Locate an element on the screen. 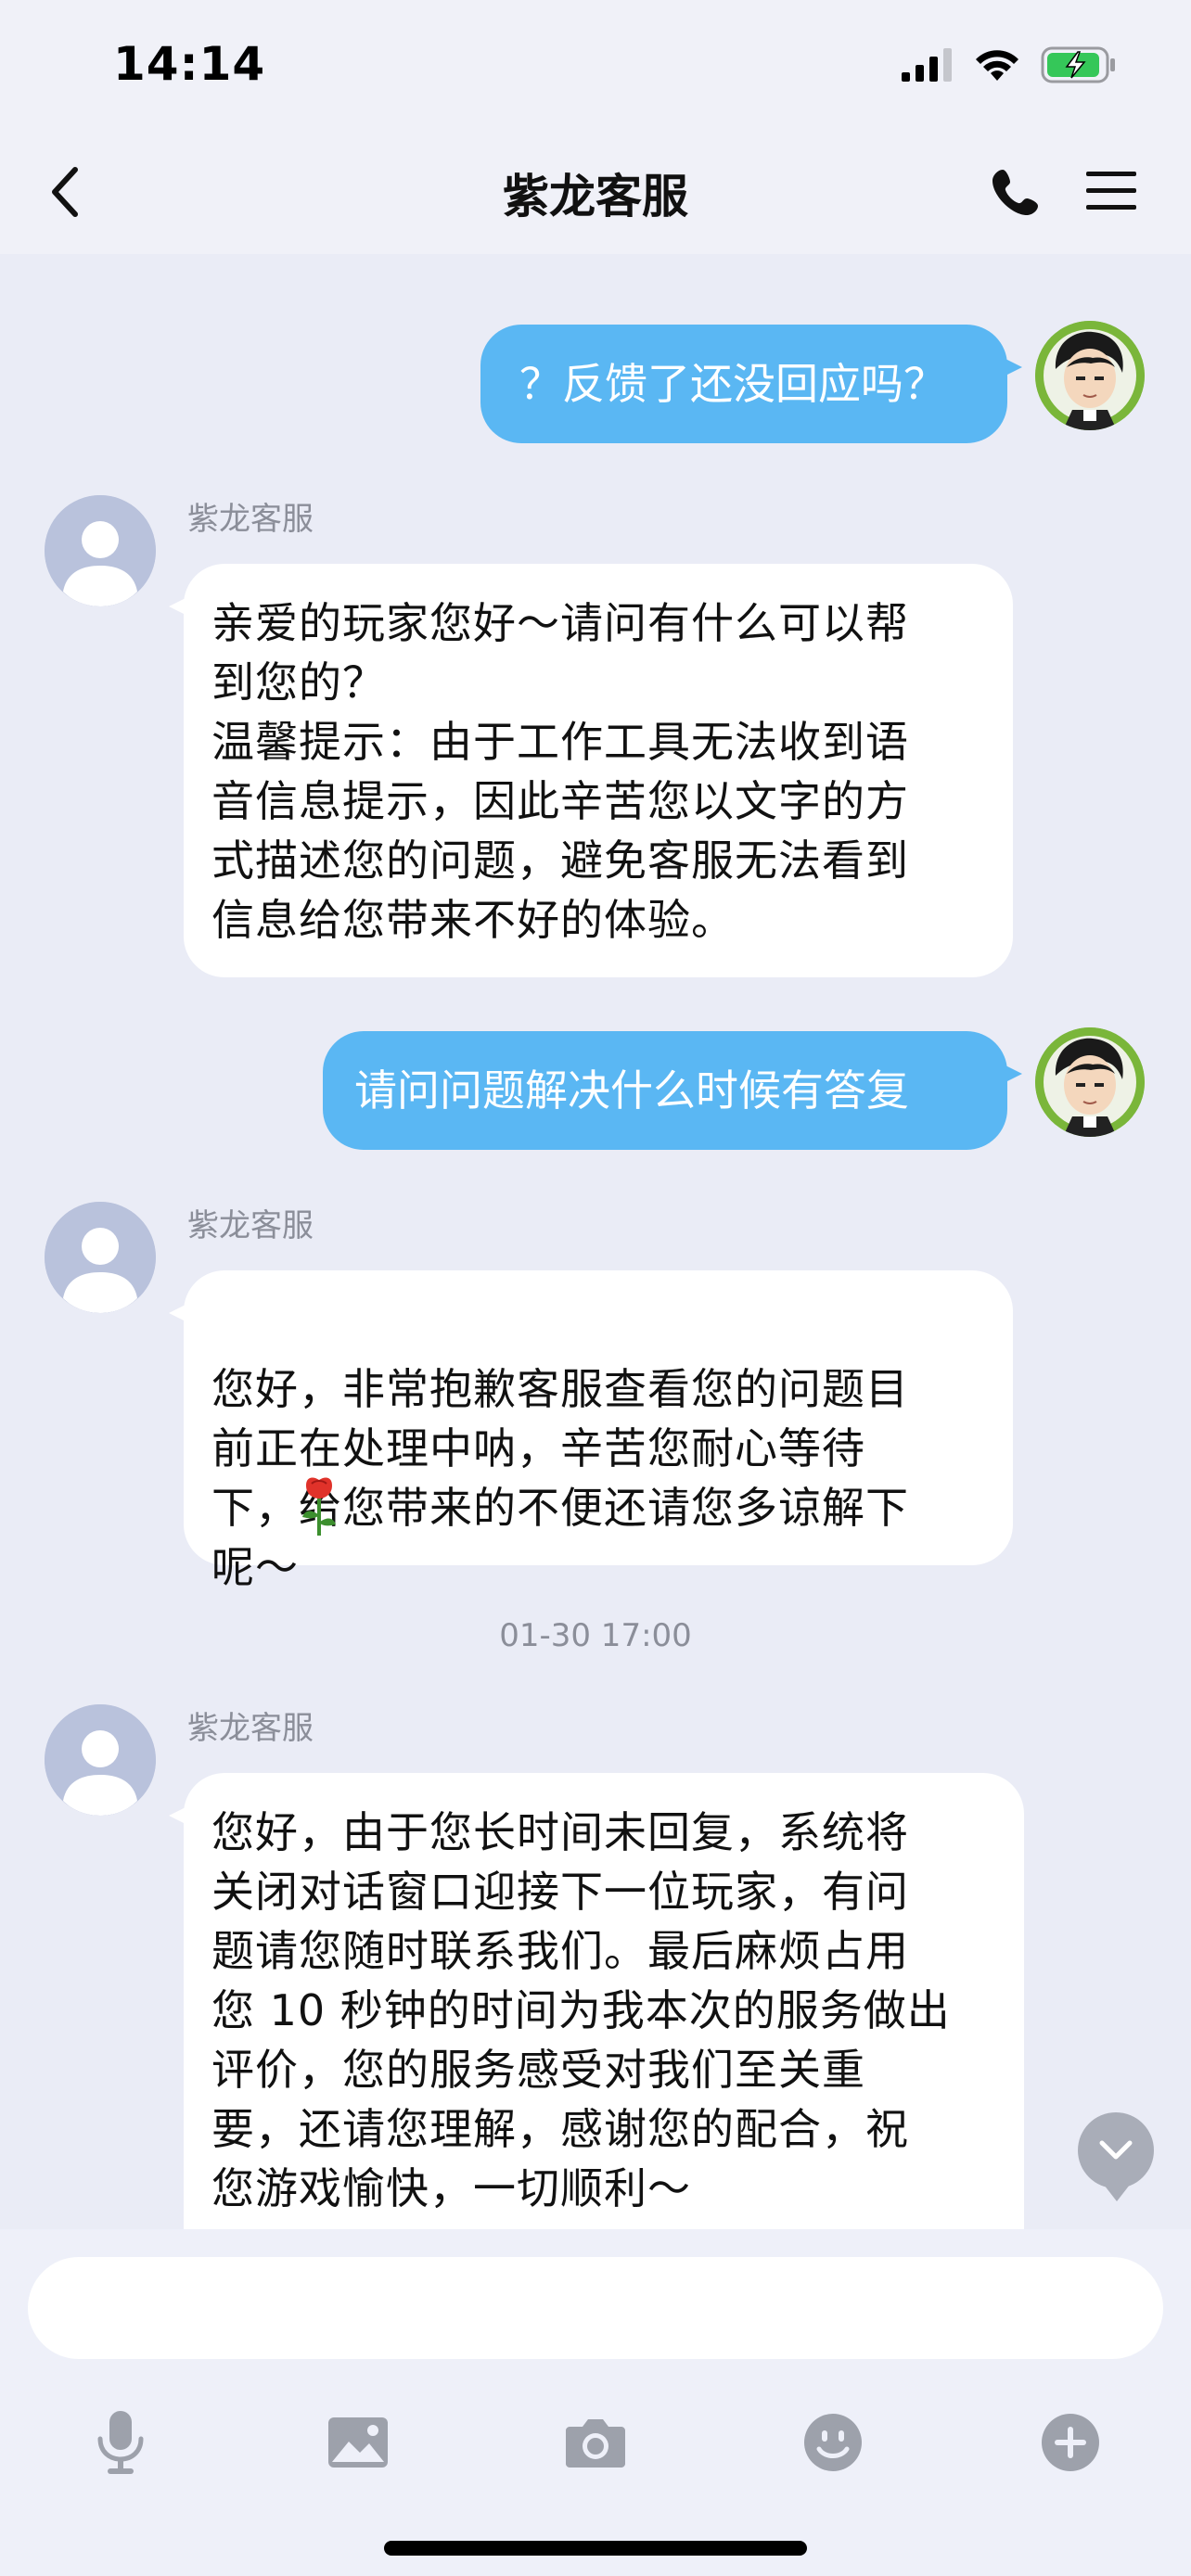 The width and height of the screenshot is (1191, 2576). chevron-down-icon is located at coordinates (1116, 2150).